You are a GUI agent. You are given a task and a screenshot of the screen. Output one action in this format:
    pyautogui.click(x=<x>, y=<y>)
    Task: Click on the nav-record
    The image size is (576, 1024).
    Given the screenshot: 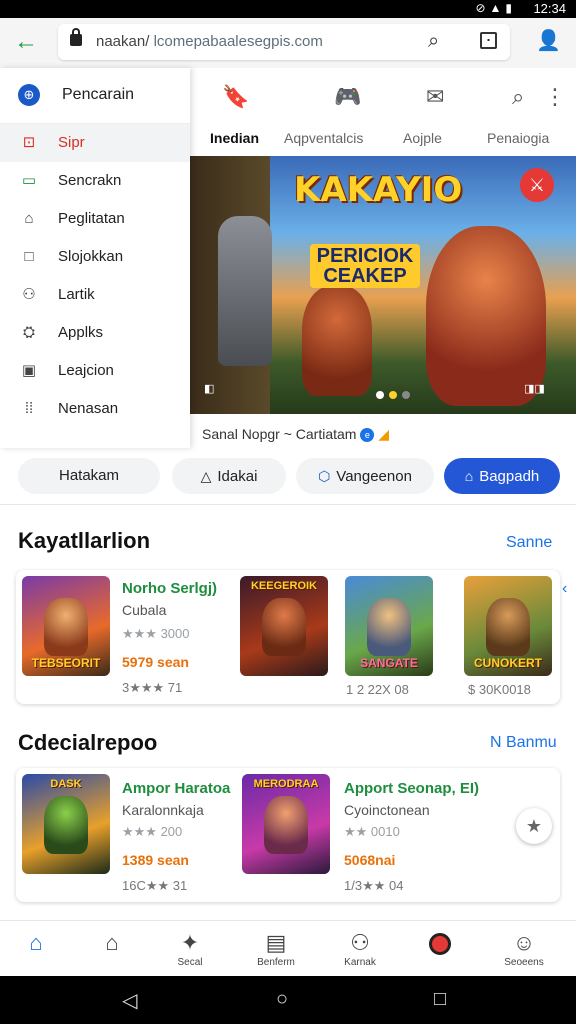 What is the action you would take?
    pyautogui.click(x=440, y=949)
    